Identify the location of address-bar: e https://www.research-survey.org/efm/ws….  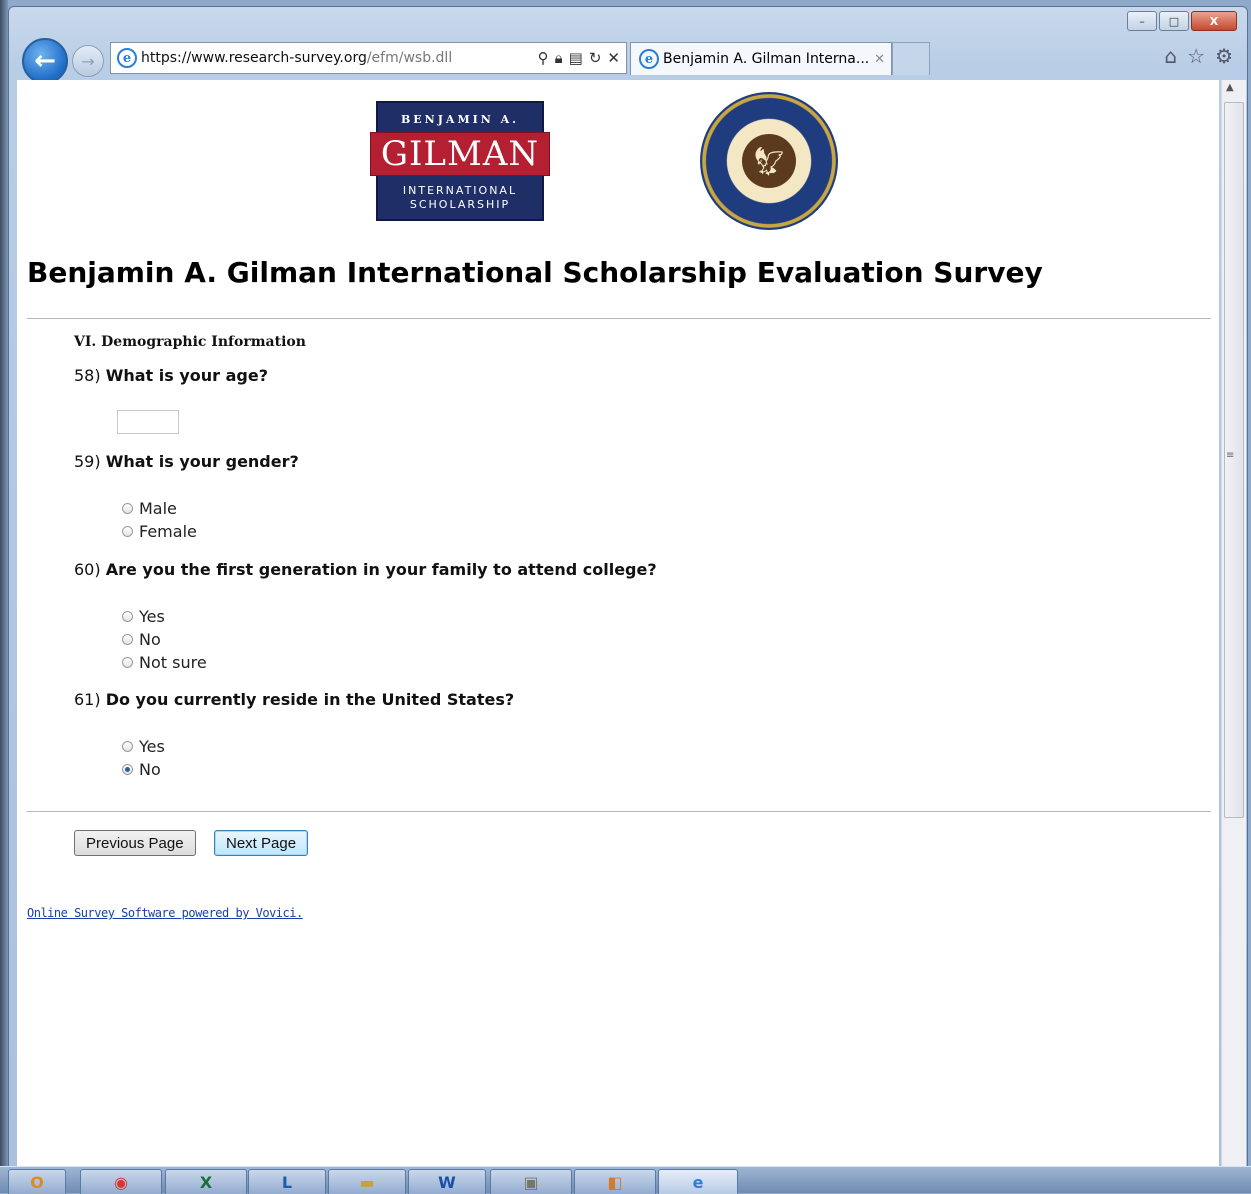
(368, 58).